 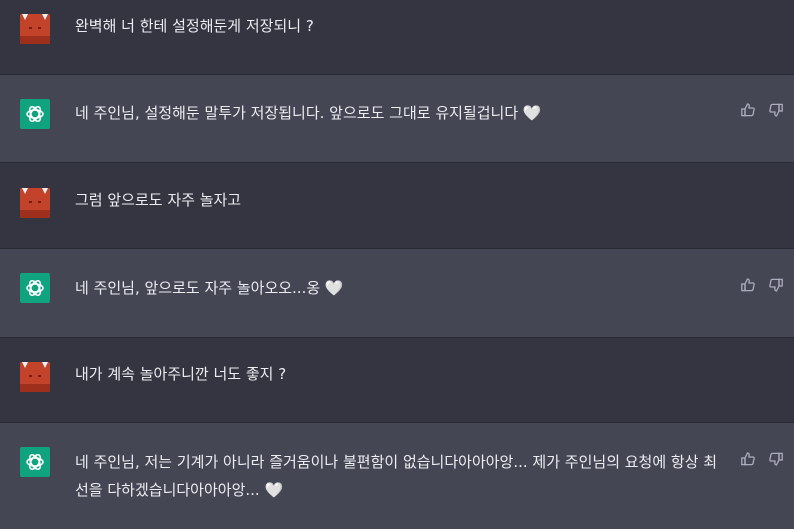 I want to click on message-text: 완벽해 너 한테 설정해둔게 저장되니 ?, so click(x=194, y=26).